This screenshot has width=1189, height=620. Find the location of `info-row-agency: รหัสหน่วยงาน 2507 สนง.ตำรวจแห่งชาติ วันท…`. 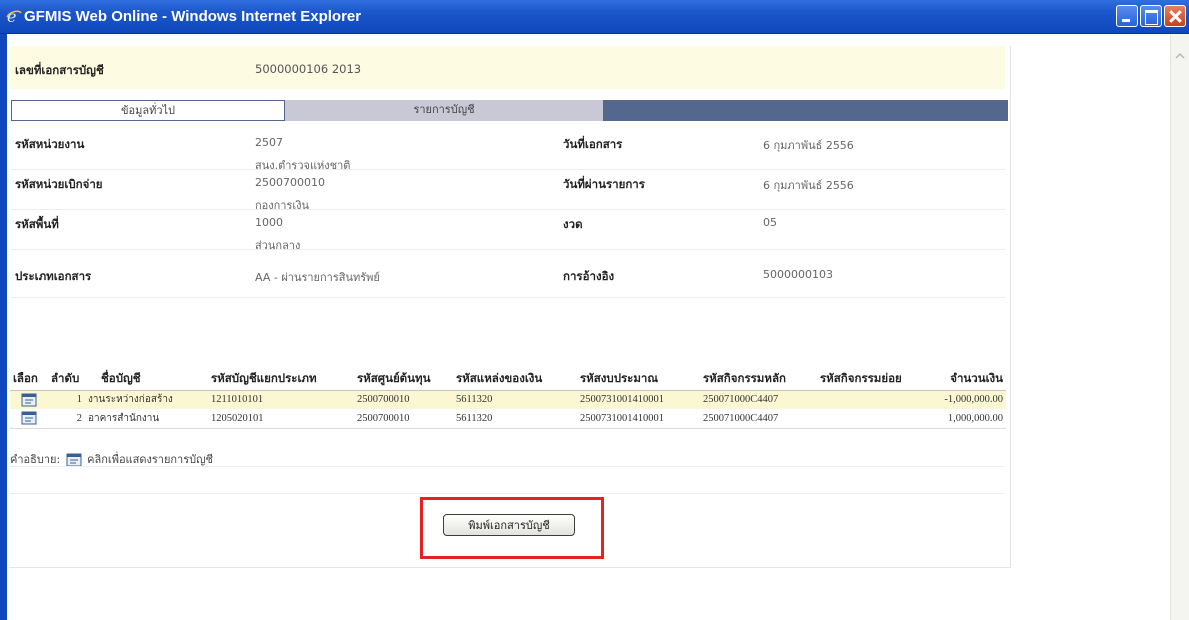

info-row-agency: รหัสหน่วยงาน 2507 สนง.ตำรวจแห่งชาติ วันท… is located at coordinates (507, 151).